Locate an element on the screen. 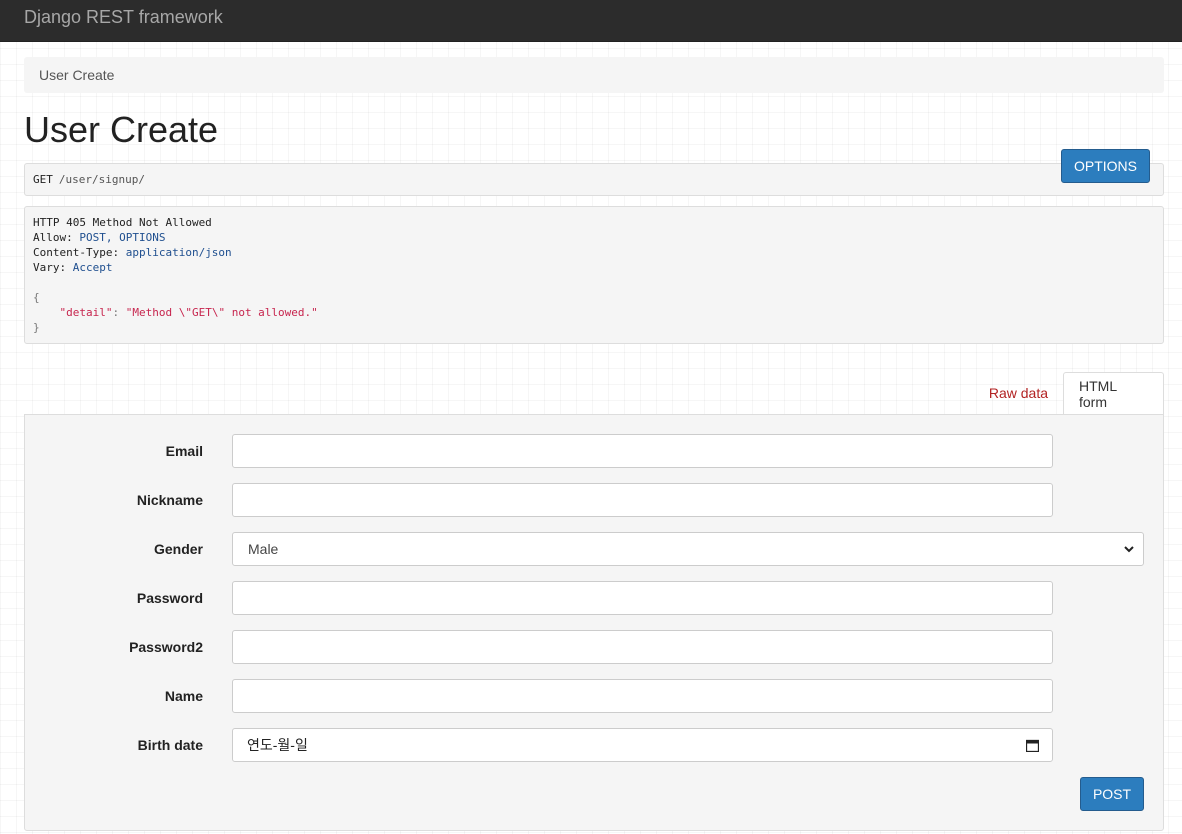 This screenshot has width=1182, height=834. password-label: Password is located at coordinates (169, 598).